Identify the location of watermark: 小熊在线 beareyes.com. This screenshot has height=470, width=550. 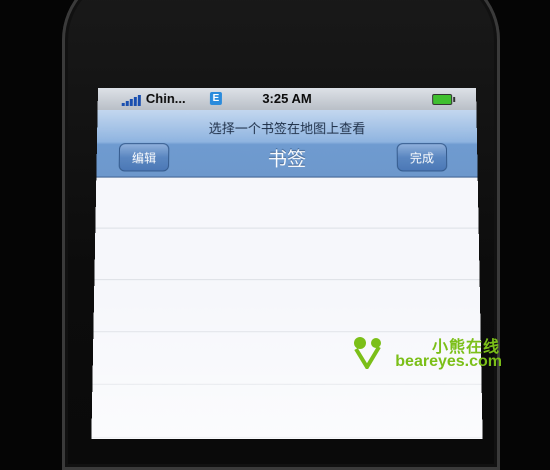
(427, 355).